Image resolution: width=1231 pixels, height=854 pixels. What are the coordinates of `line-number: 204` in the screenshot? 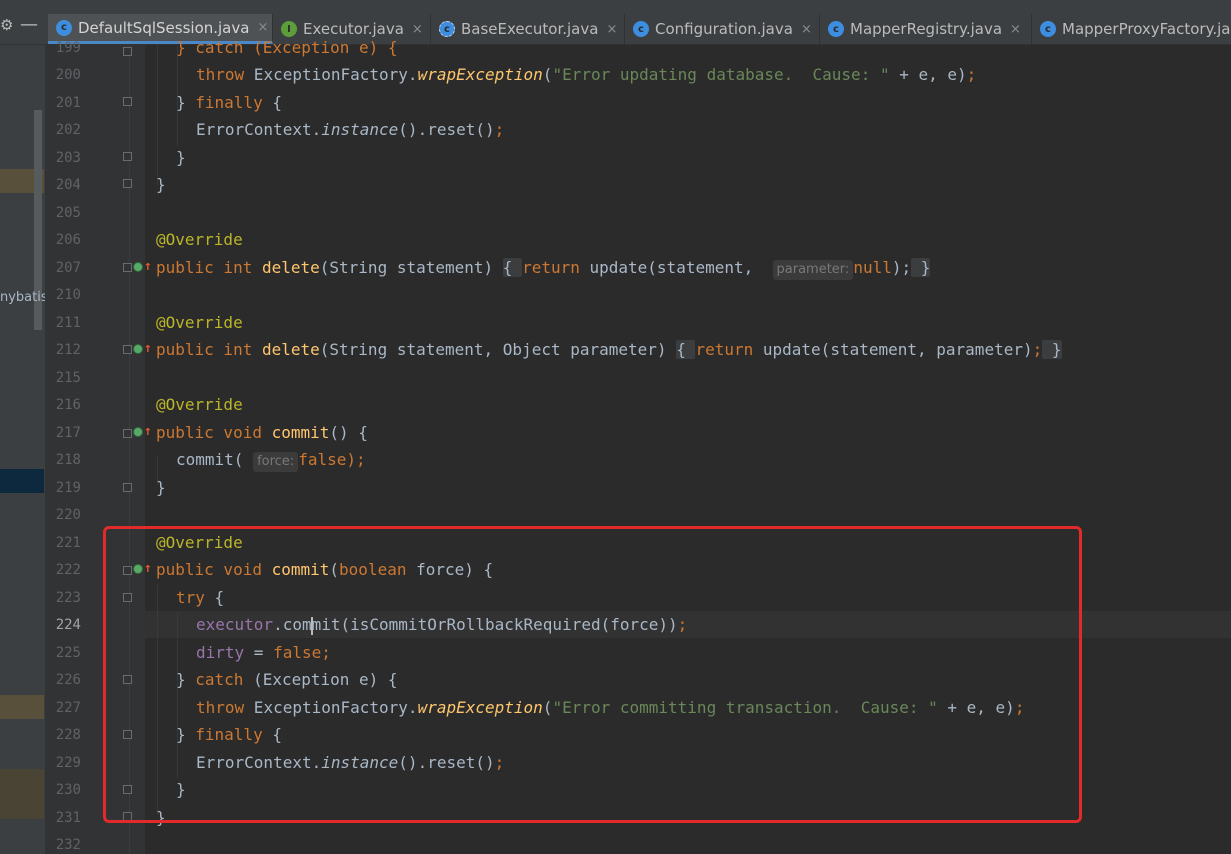 It's located at (68, 185).